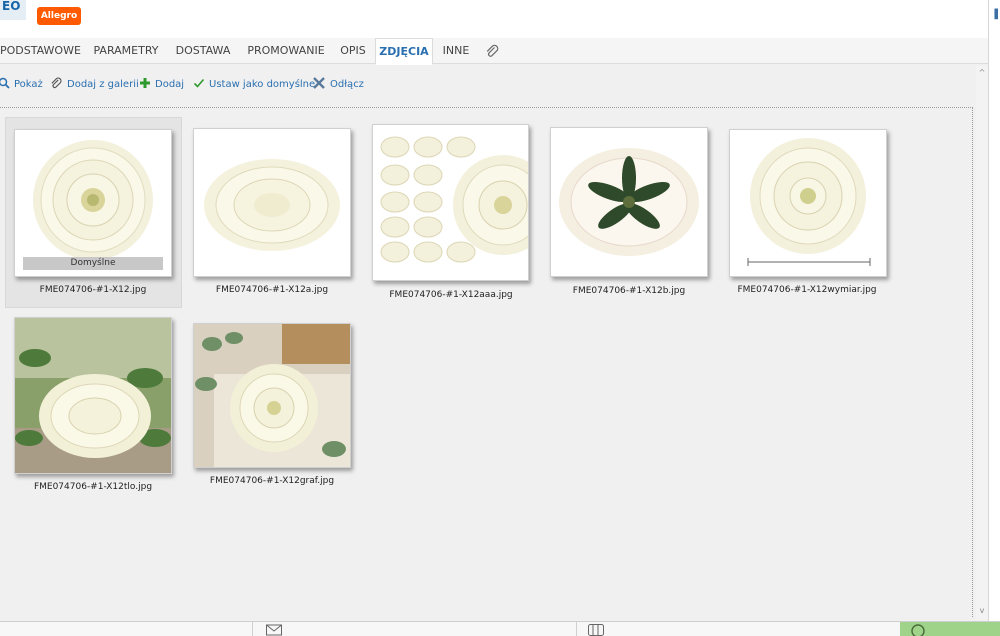 This screenshot has height=636, width=1000. Describe the element at coordinates (93, 487) in the screenshot. I see `photo-filename: FME074706-#1-X12tlo.jpg` at that location.